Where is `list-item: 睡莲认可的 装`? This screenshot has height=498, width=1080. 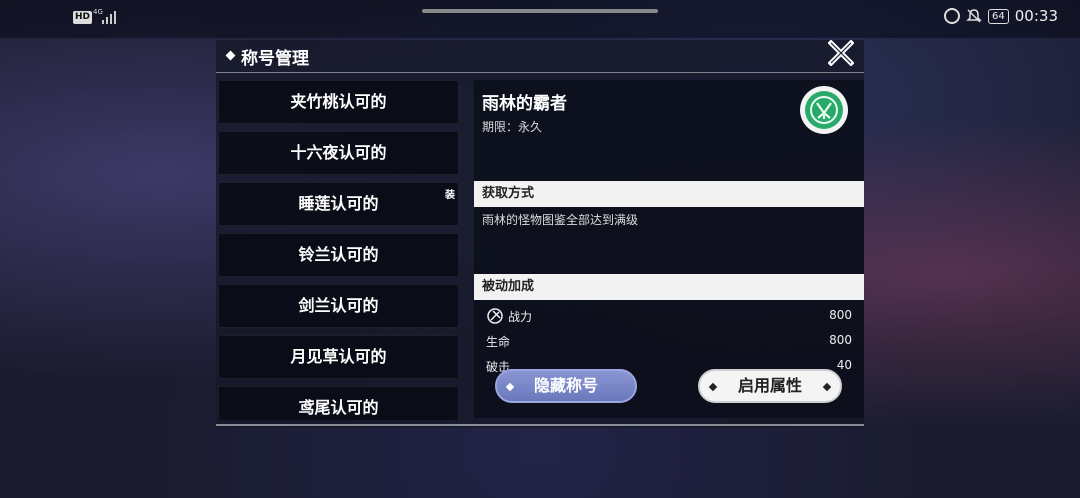
list-item: 睡莲认可的 装 is located at coordinates (338, 204).